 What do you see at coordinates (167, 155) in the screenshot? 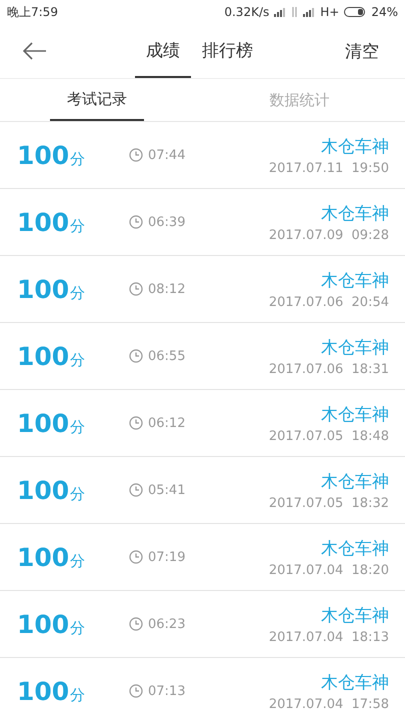
I see `exam-duration: 07:44` at bounding box center [167, 155].